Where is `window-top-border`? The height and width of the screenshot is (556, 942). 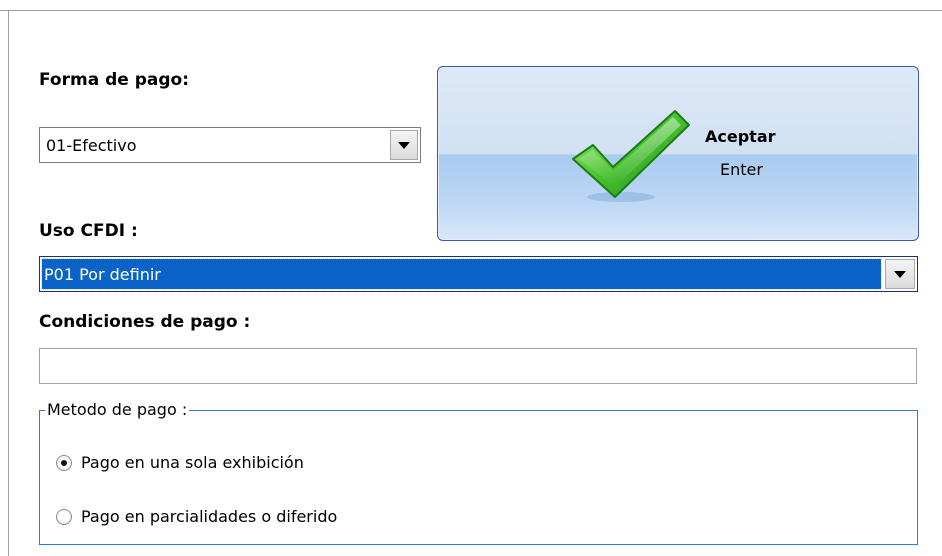
window-top-border is located at coordinates (471, 10).